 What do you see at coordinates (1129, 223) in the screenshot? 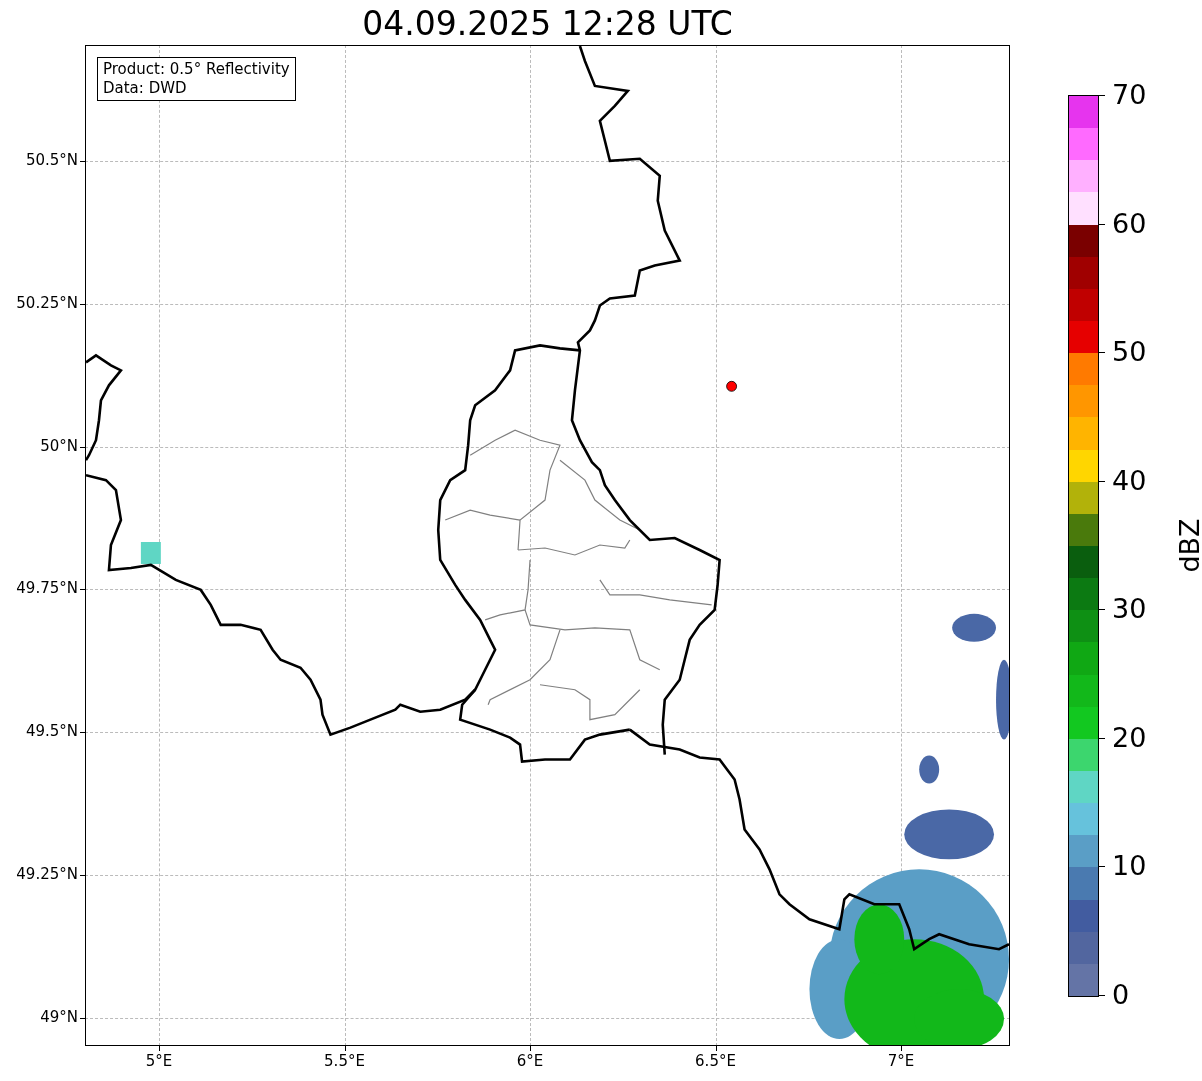
I see `colorbar-tick-label: 60` at bounding box center [1129, 223].